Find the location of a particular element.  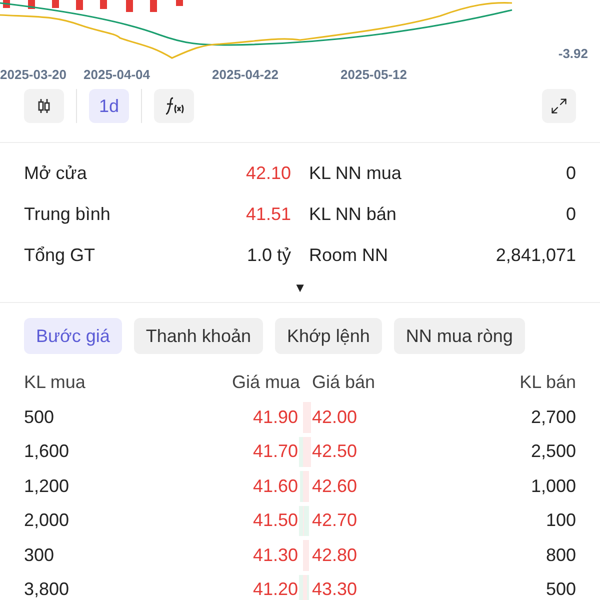

bid-volume: 300 is located at coordinates (40, 555).